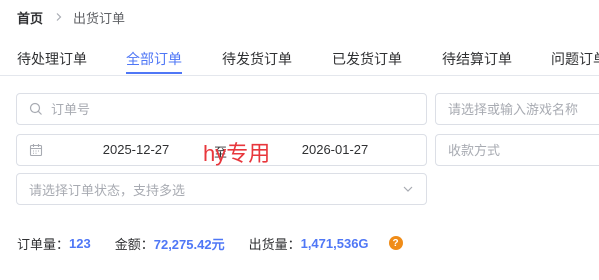 This screenshot has width=599, height=280. I want to click on payment-method-input, so click(523, 150).